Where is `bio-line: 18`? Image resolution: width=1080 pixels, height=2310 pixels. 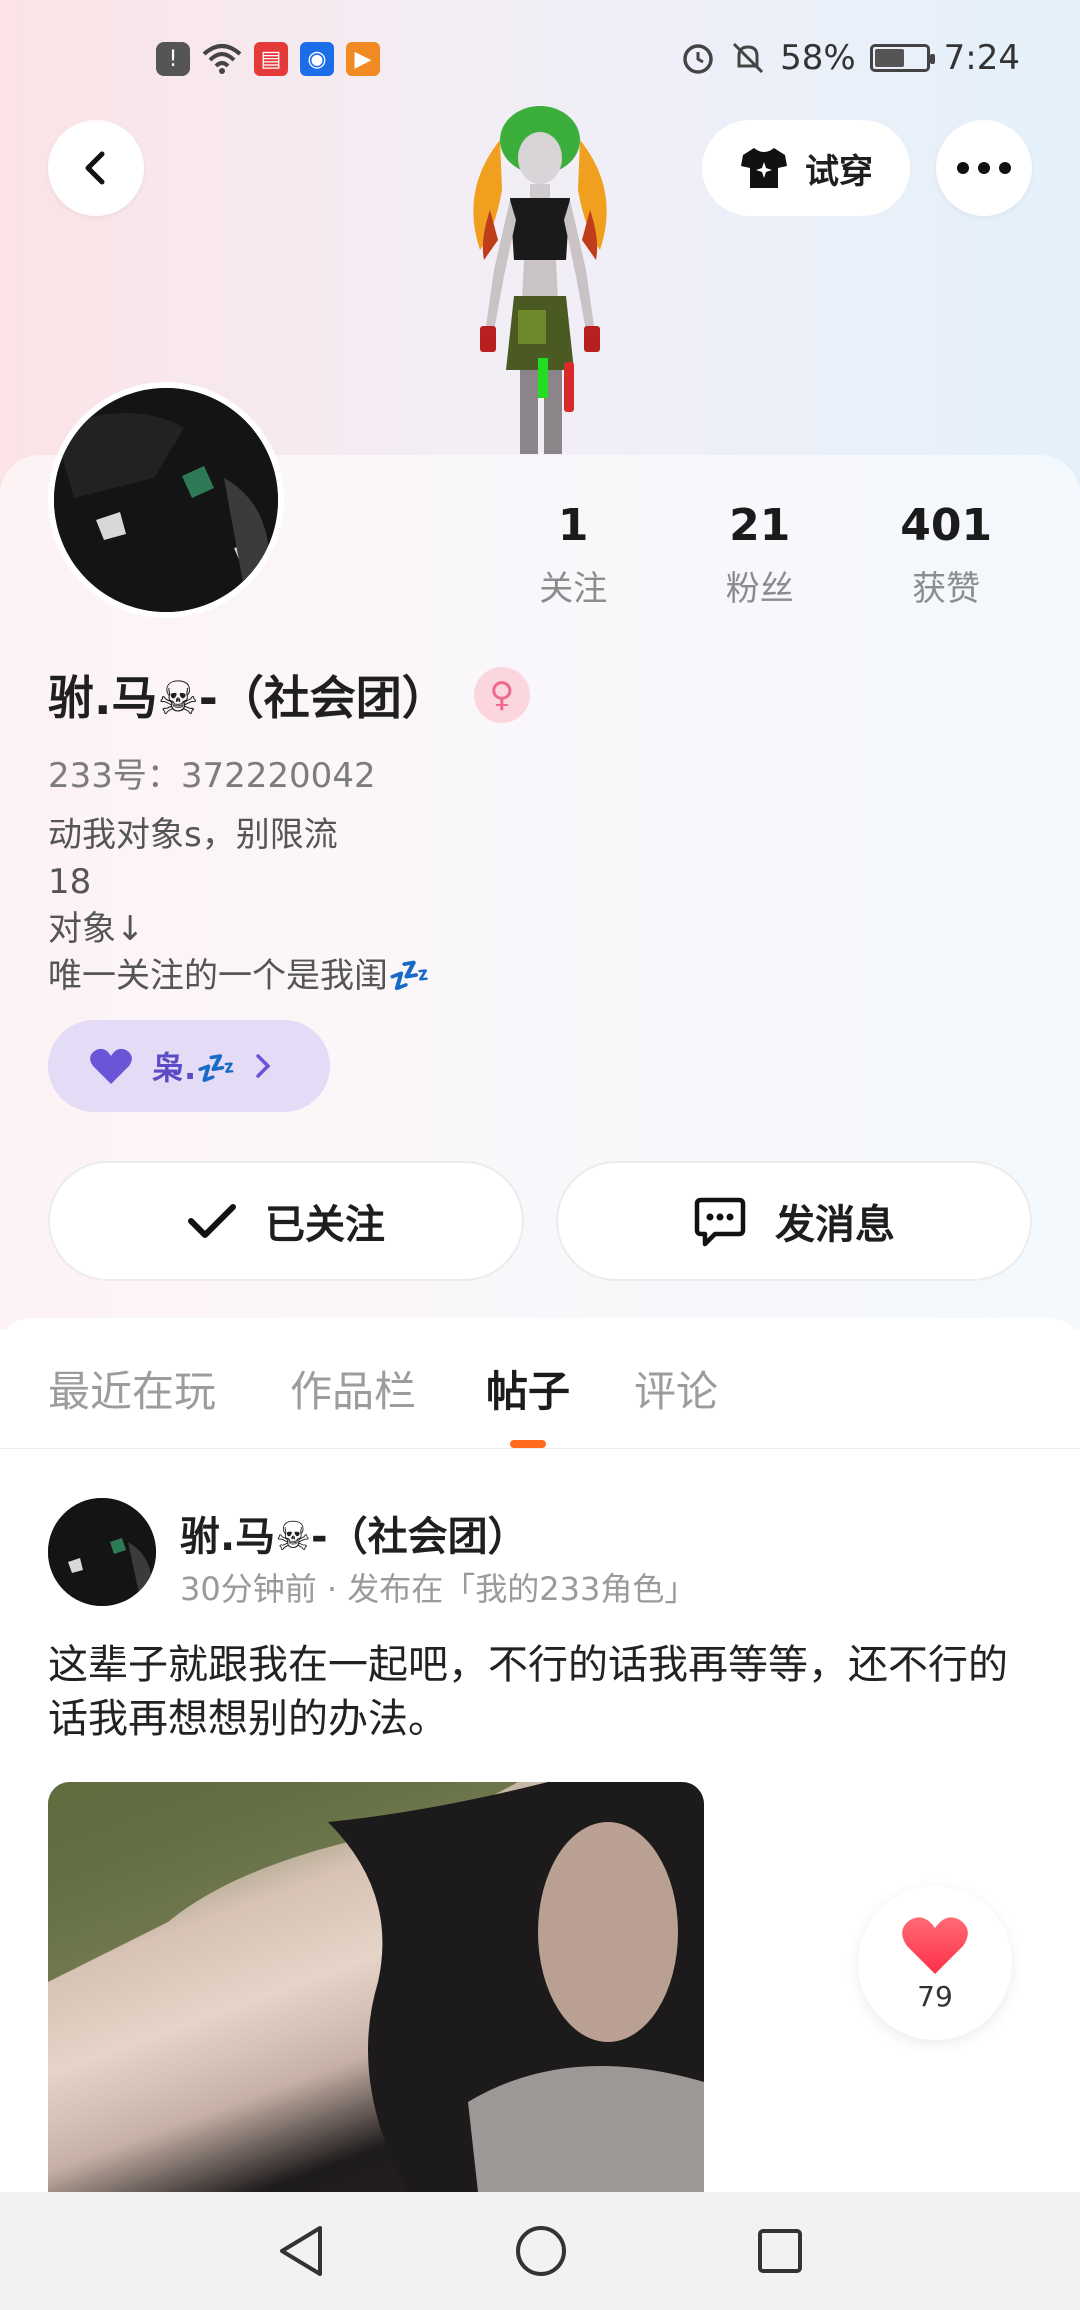
bio-line: 18 is located at coordinates (70, 882).